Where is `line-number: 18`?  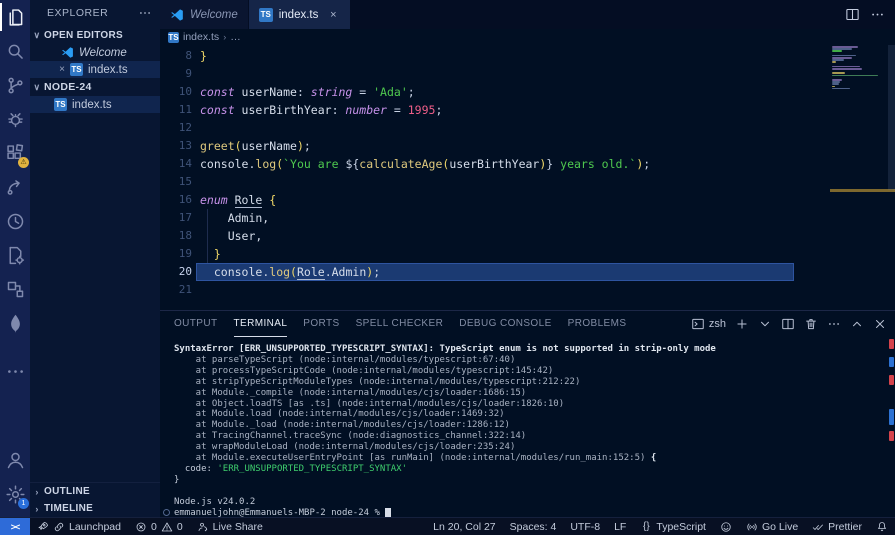 line-number: 18 is located at coordinates (176, 236).